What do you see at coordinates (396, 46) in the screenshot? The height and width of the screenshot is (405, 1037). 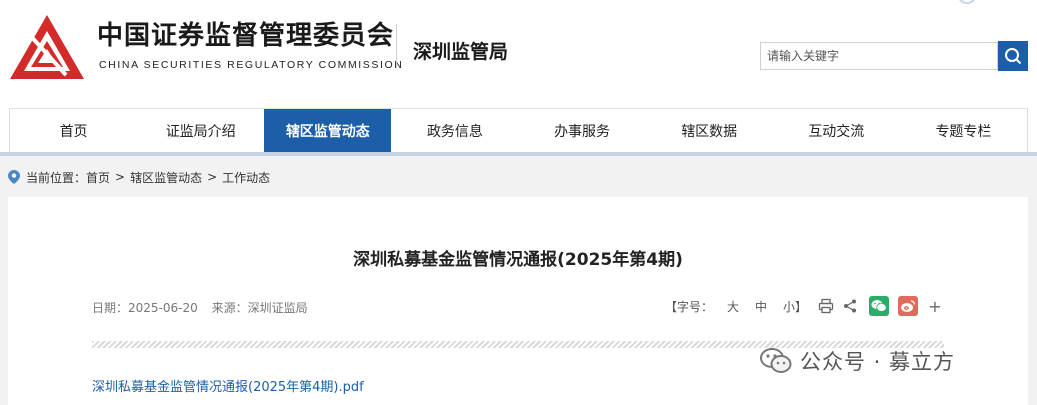 I see `header-divider` at bounding box center [396, 46].